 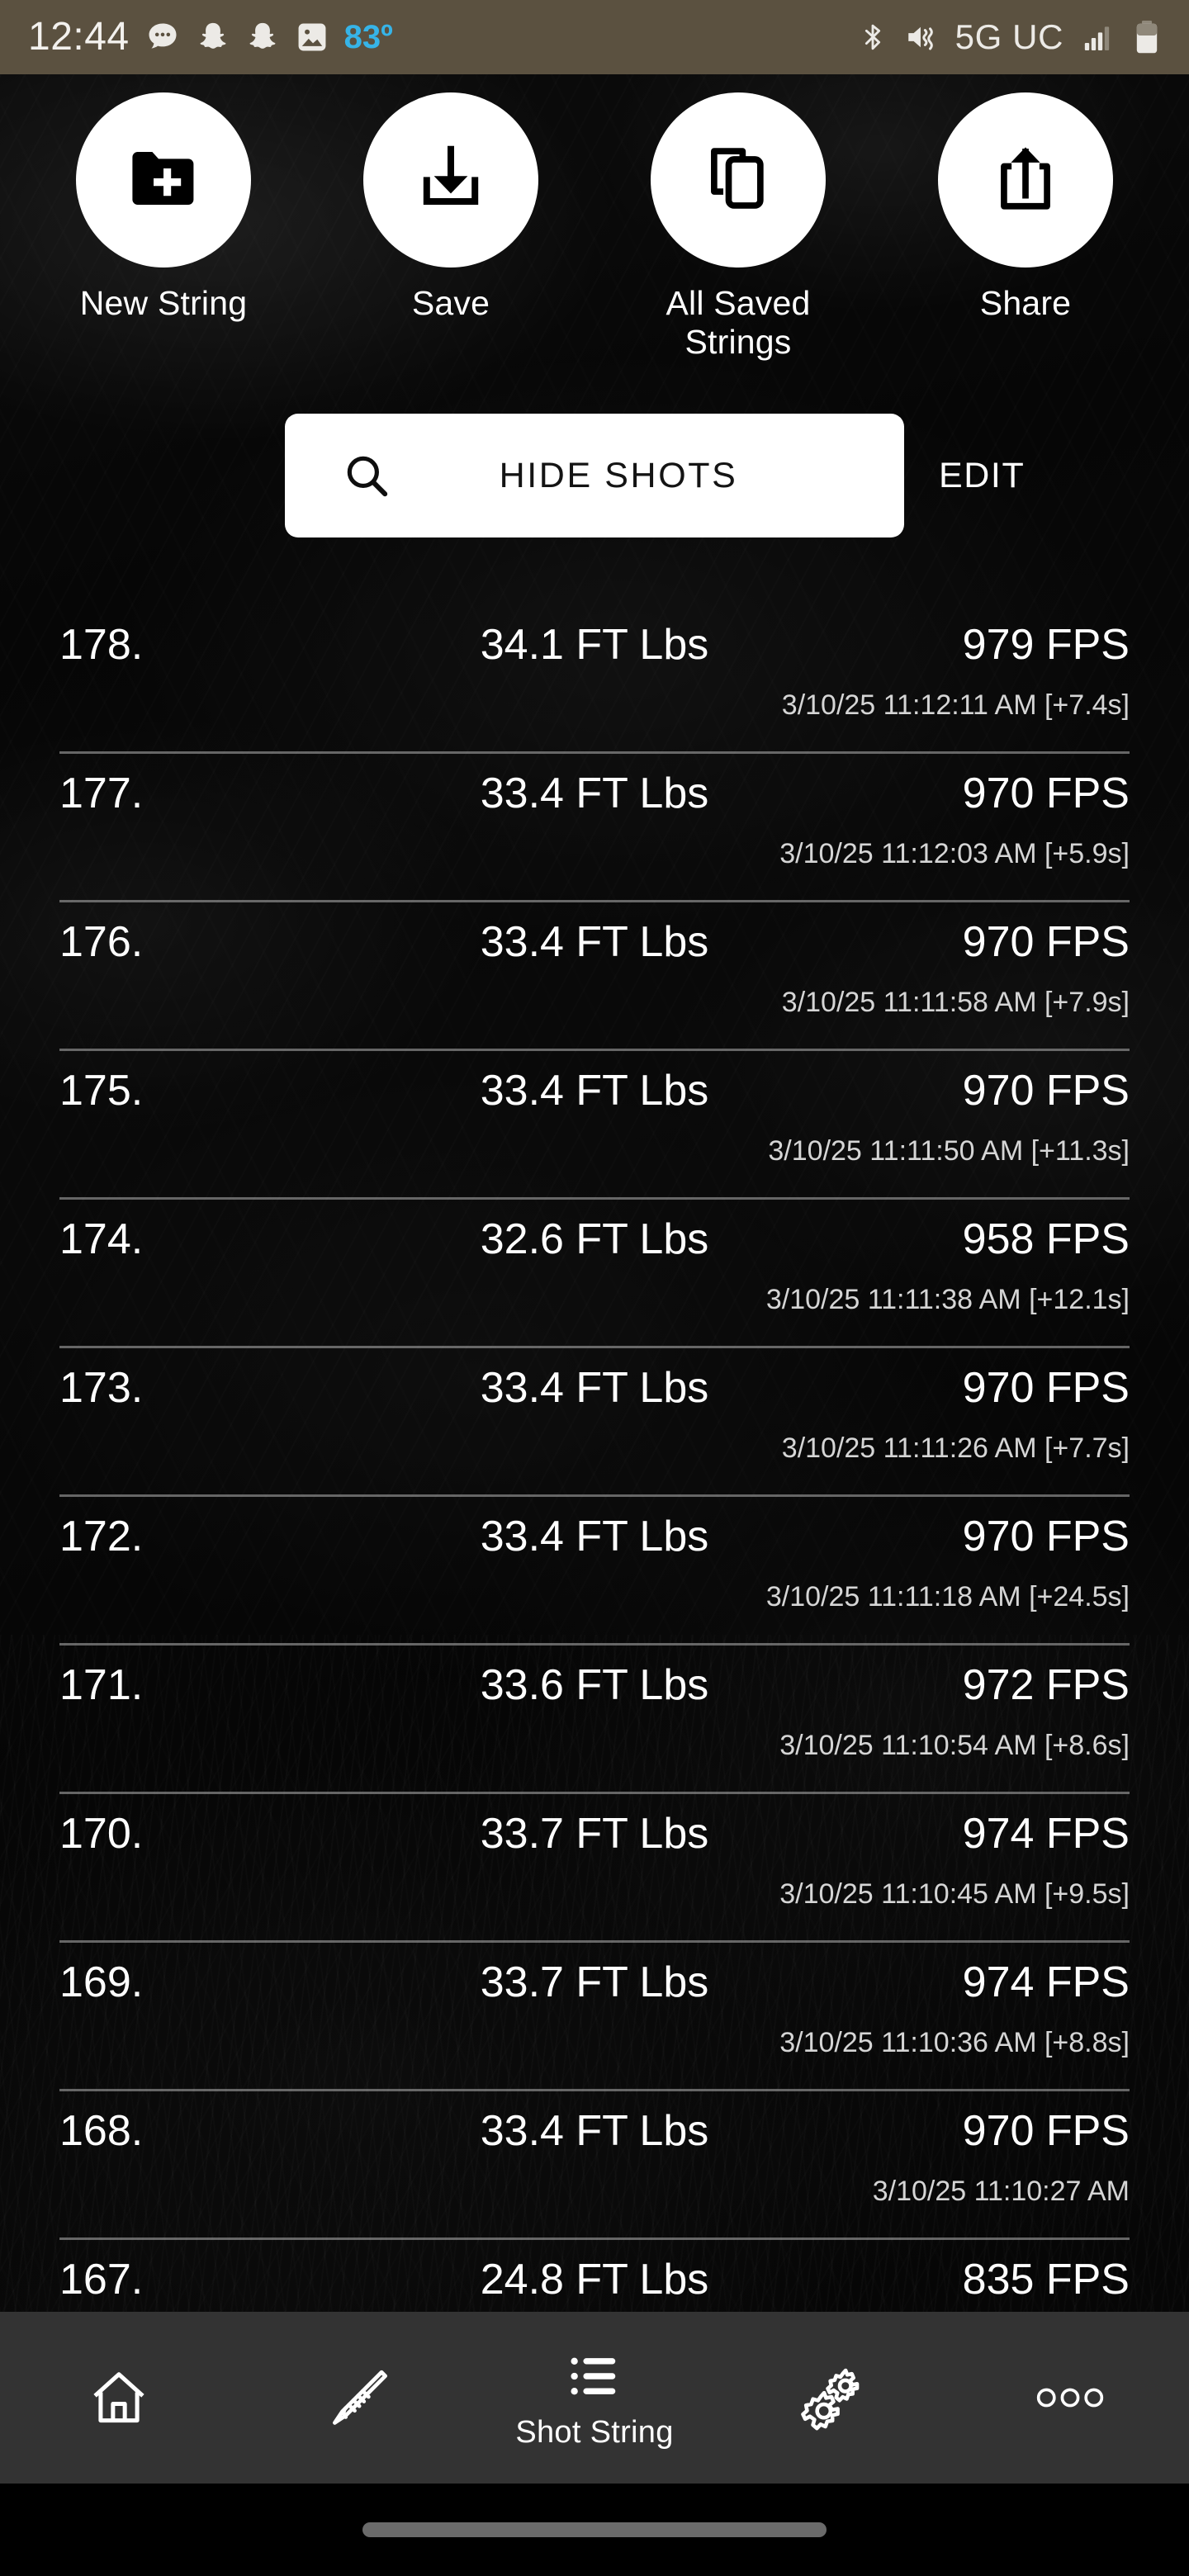 I want to click on shot-row-main: 178. 34.1 FT Lbs 979 FPS, so click(x=594, y=644).